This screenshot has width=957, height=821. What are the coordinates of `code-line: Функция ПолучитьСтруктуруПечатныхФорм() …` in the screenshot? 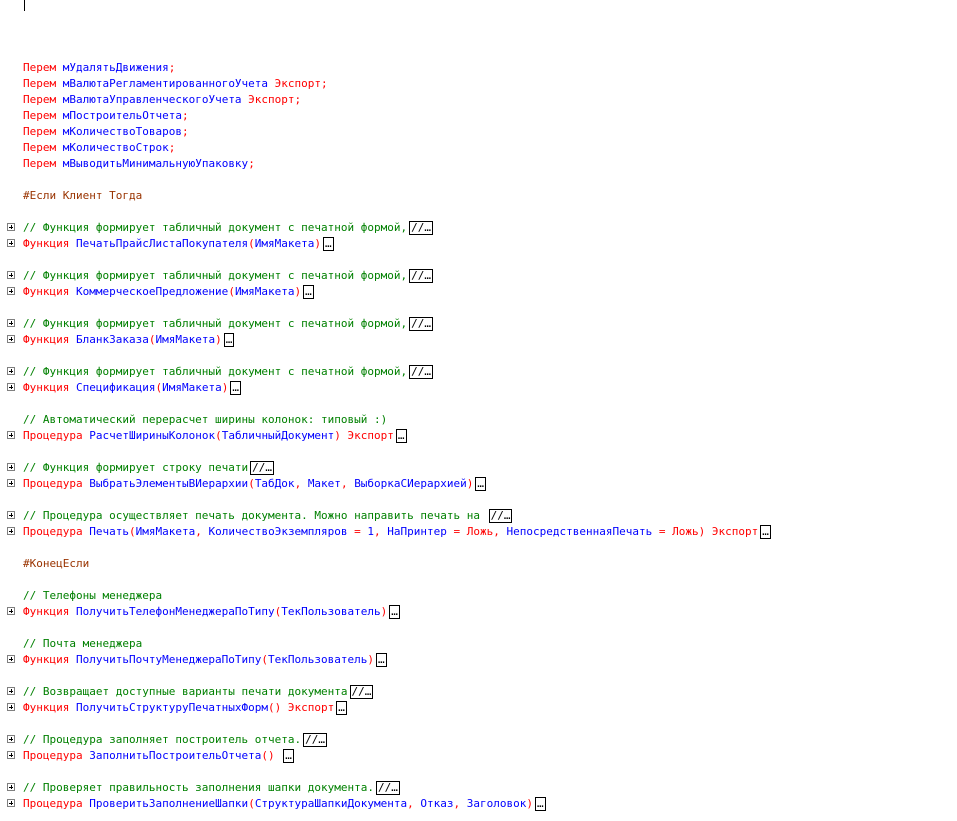 It's located at (478, 708).